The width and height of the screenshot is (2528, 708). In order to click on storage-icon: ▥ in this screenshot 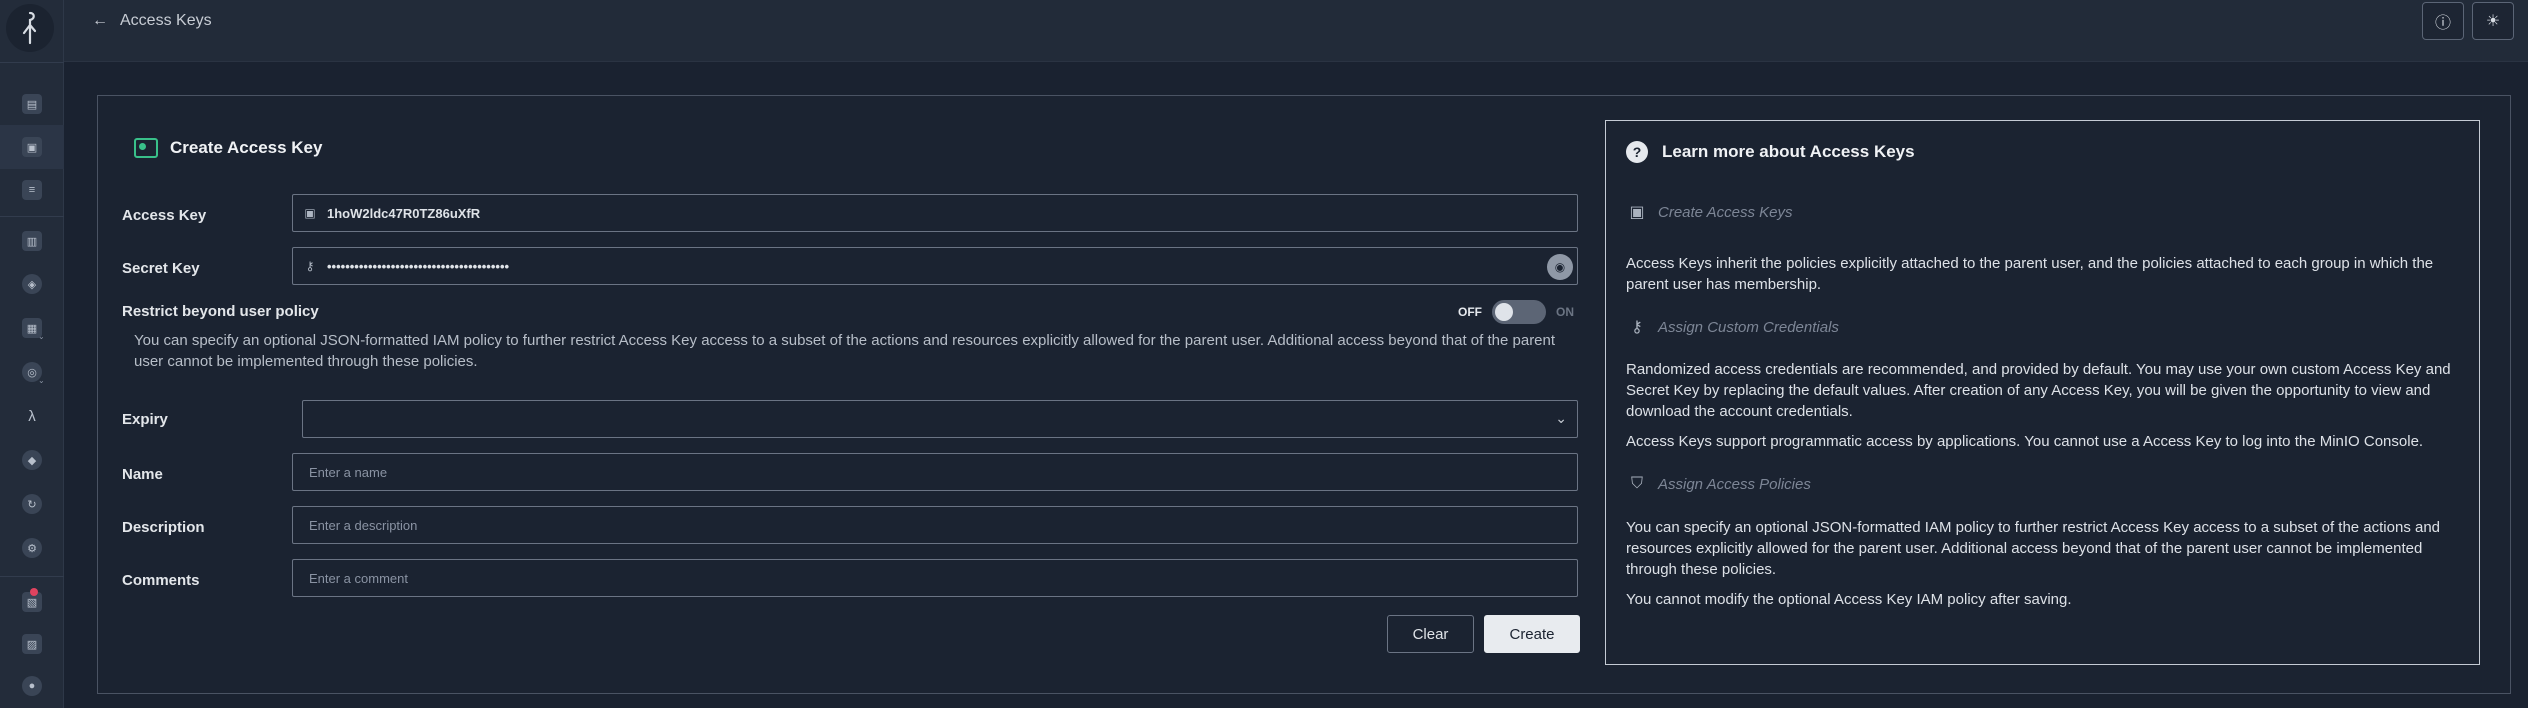, I will do `click(32, 241)`.